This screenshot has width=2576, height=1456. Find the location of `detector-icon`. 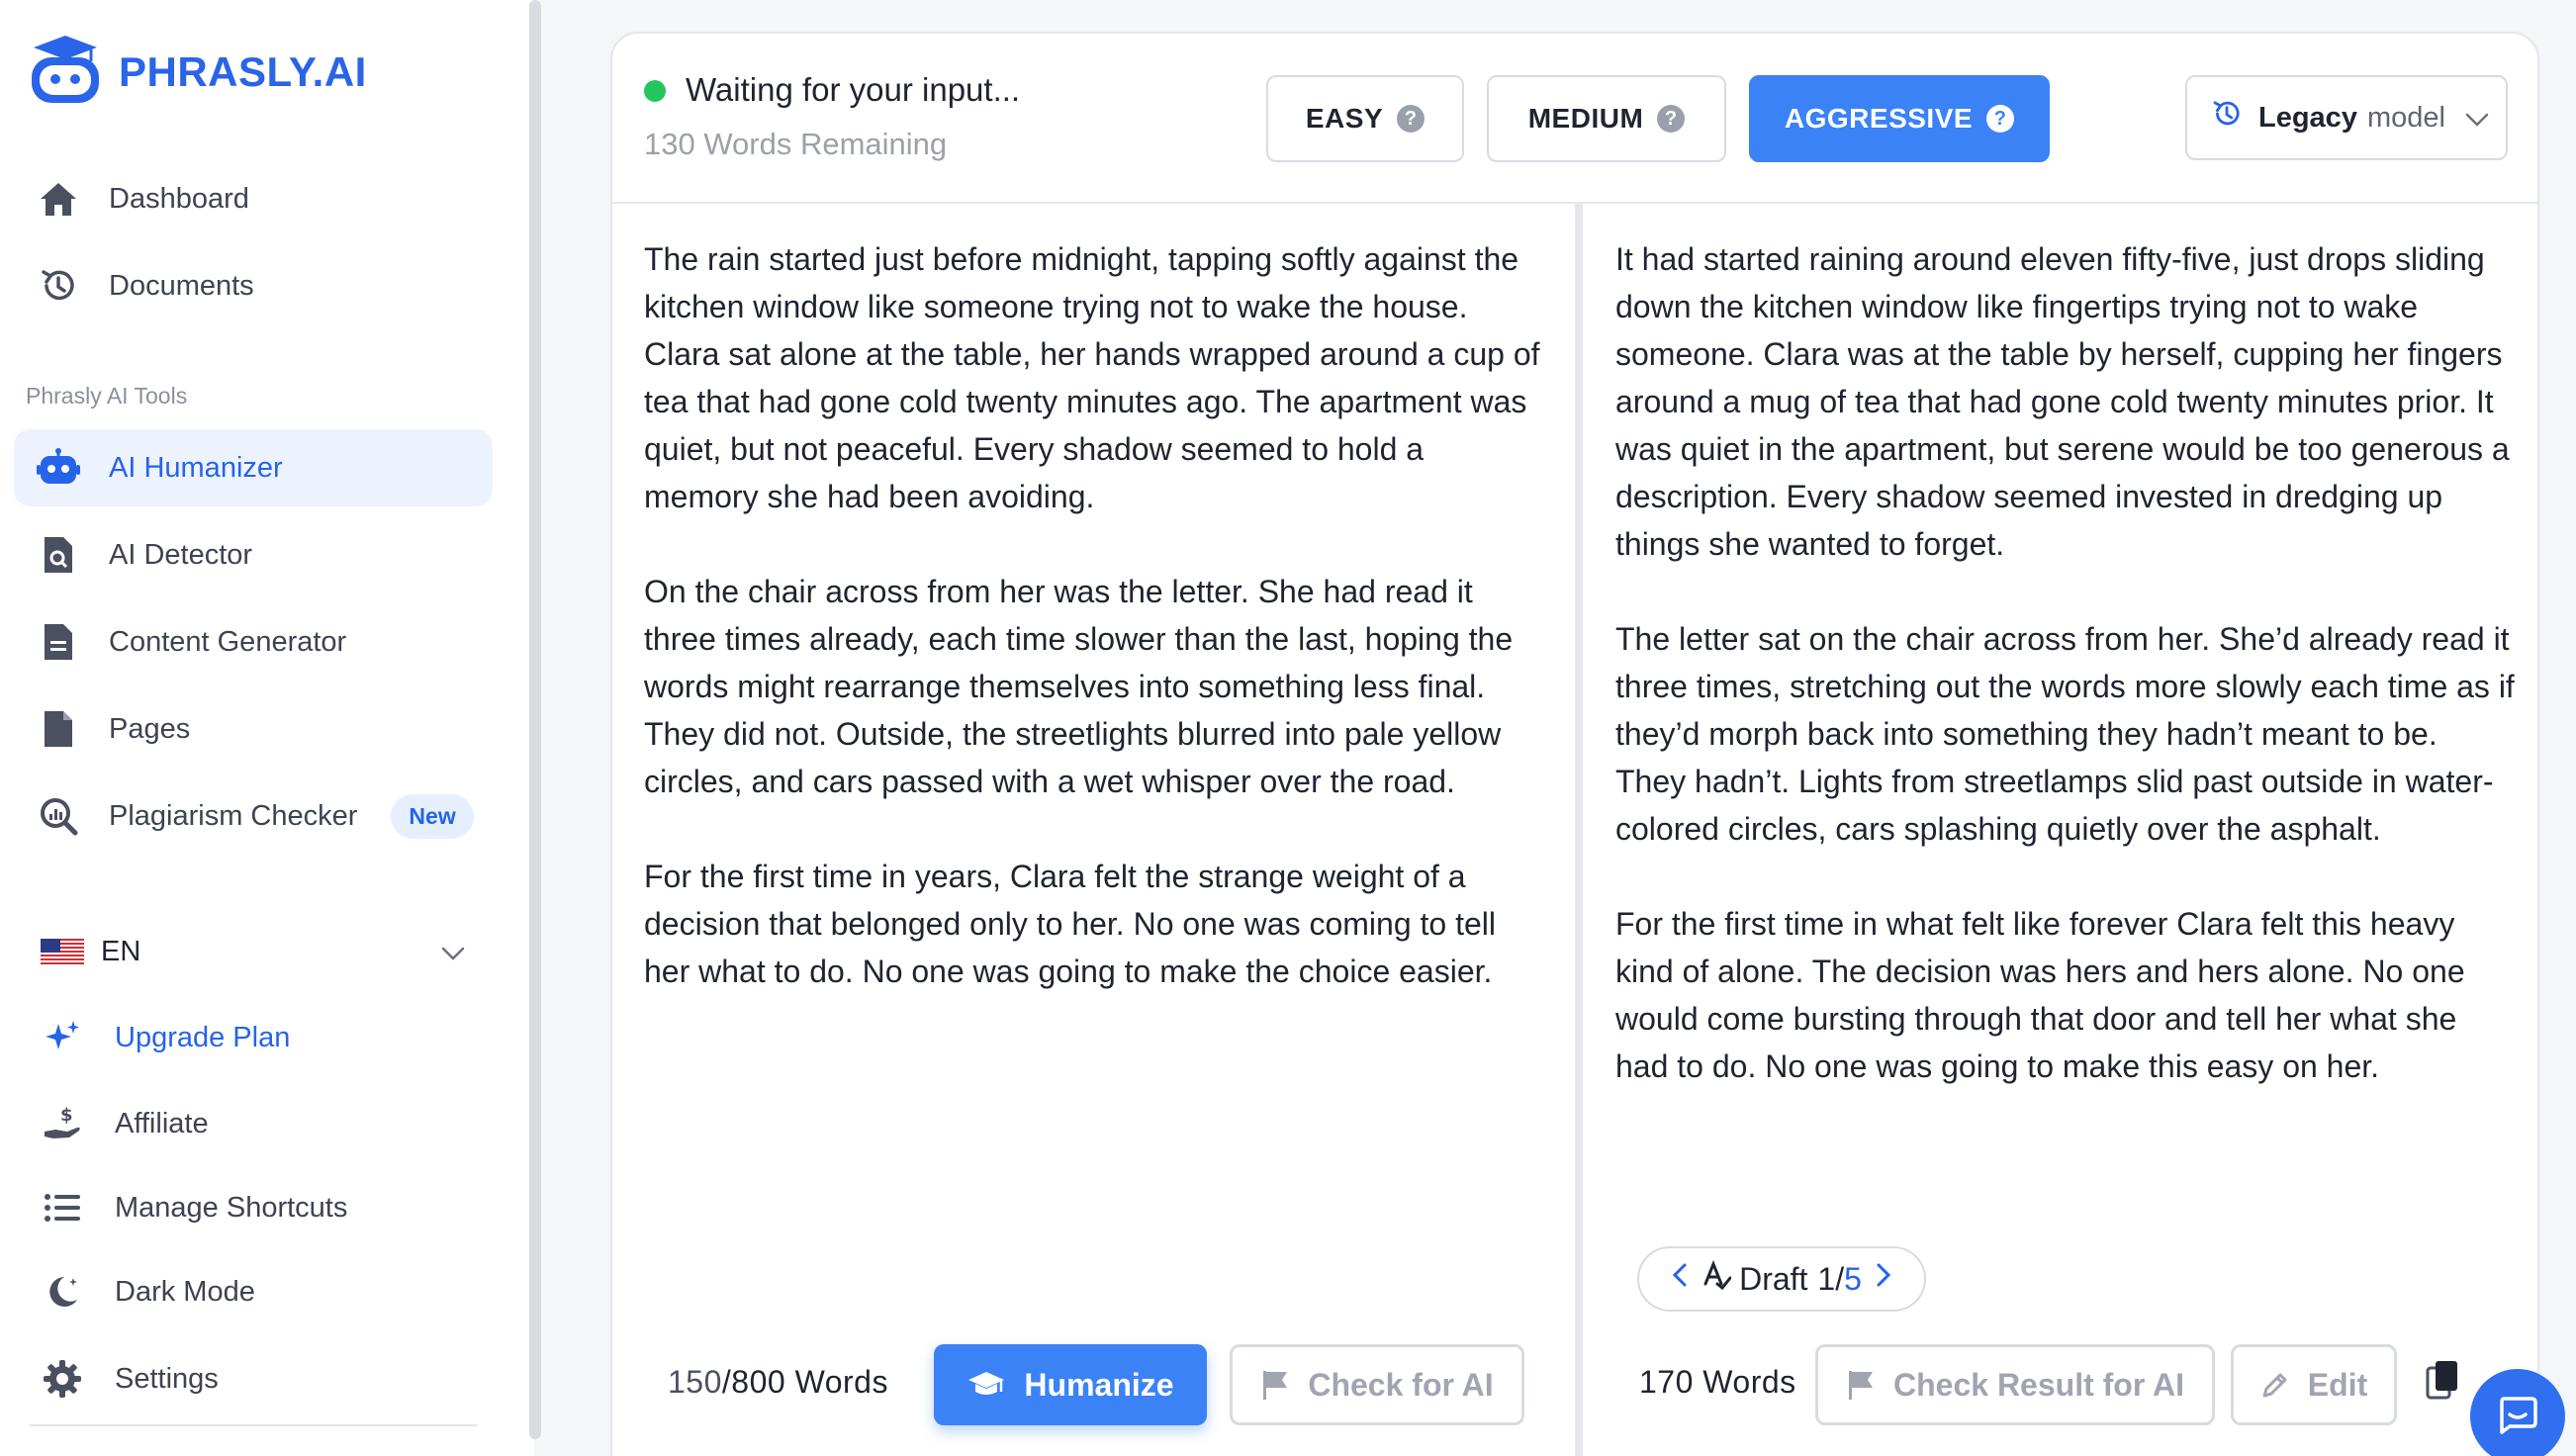

detector-icon is located at coordinates (58, 555).